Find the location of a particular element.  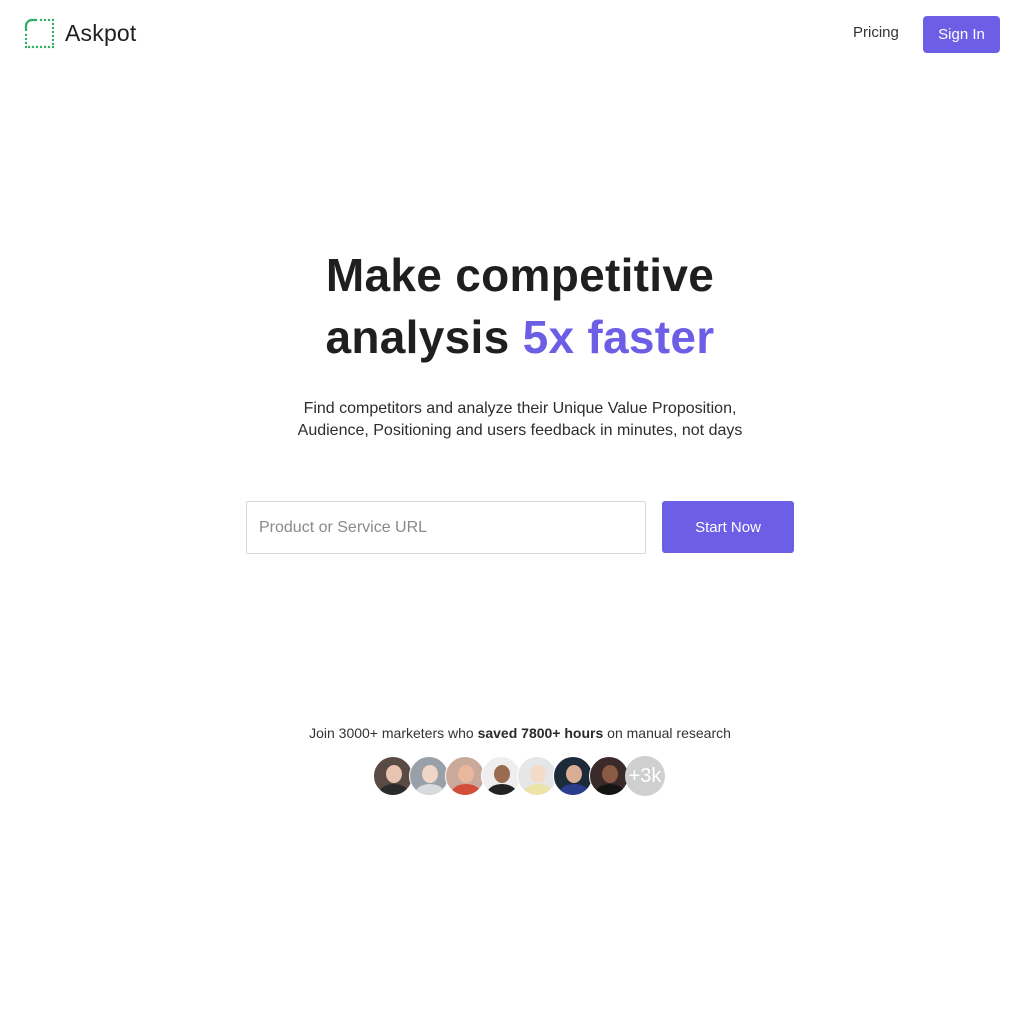

avatar-group: +3k is located at coordinates (523, 776).